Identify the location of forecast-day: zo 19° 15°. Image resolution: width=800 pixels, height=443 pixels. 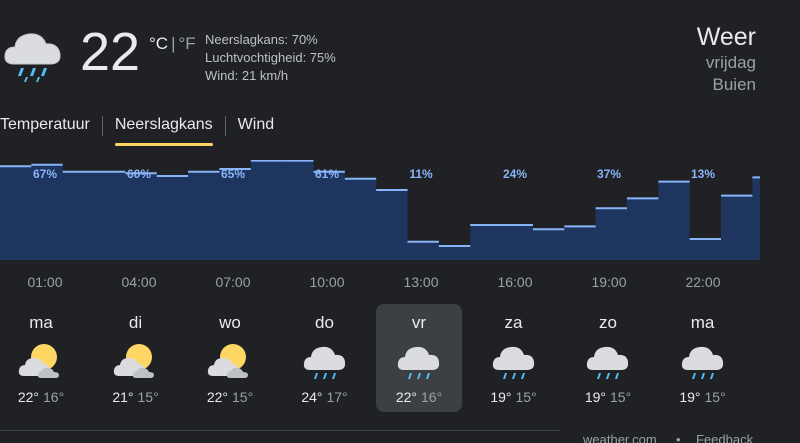
(608, 358).